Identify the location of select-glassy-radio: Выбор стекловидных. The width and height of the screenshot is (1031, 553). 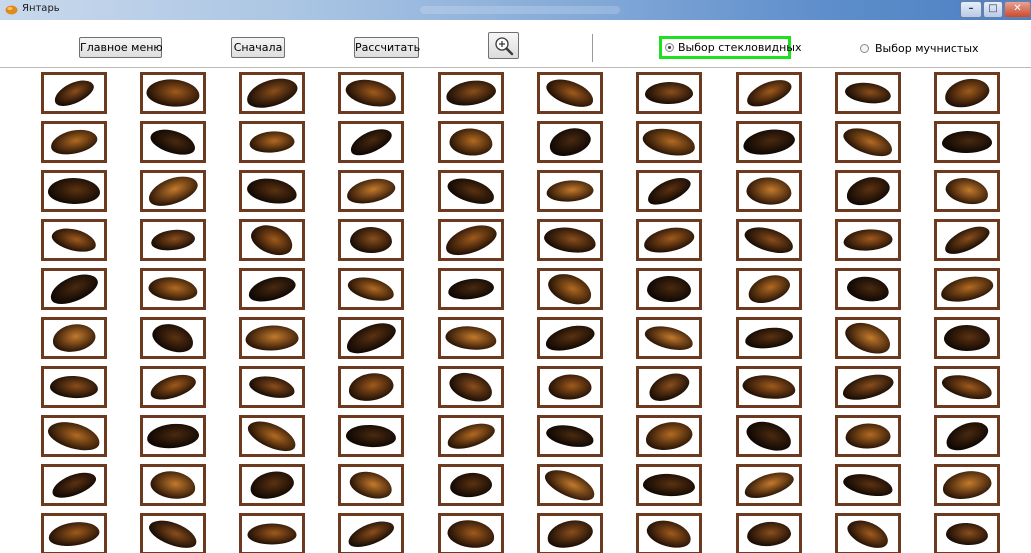
(730, 47).